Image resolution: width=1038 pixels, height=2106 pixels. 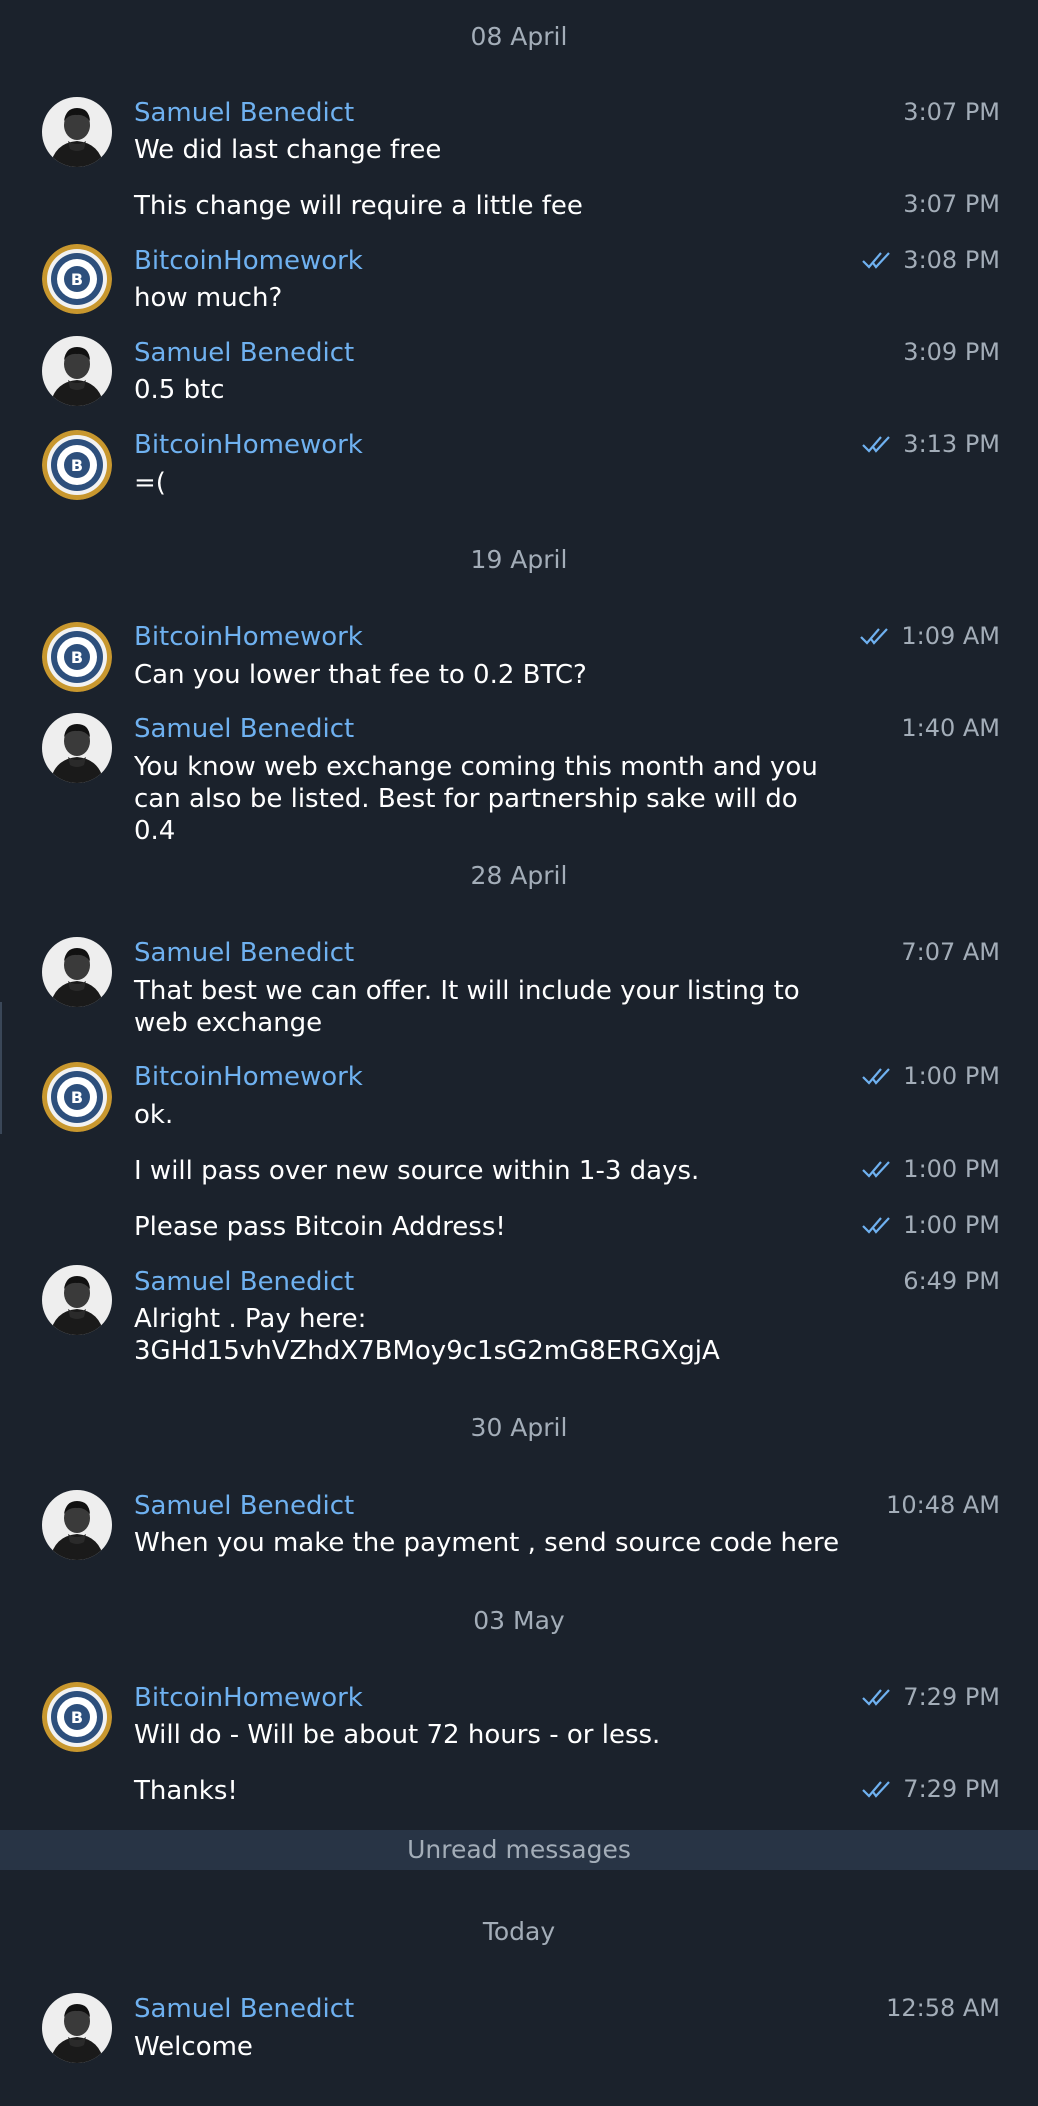 I want to click on message-time: 3:13 PM, so click(x=930, y=444).